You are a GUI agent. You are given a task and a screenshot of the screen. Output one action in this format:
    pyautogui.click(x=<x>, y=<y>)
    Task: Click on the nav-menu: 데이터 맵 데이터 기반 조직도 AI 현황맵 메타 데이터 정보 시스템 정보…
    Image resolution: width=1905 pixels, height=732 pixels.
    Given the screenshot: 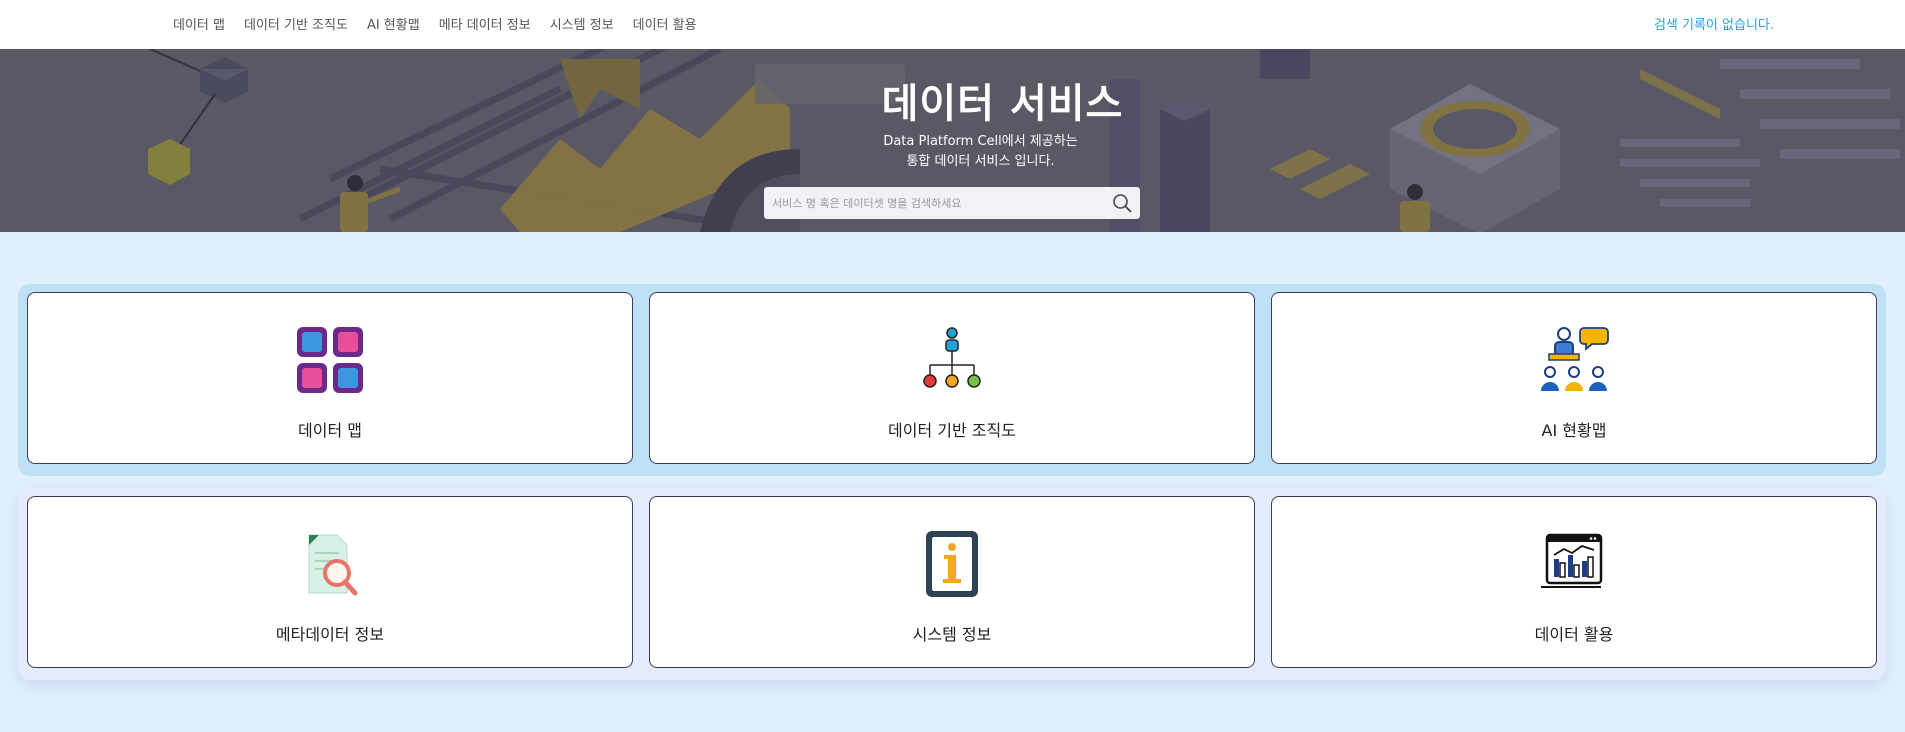 What is the action you would take?
    pyautogui.click(x=435, y=23)
    